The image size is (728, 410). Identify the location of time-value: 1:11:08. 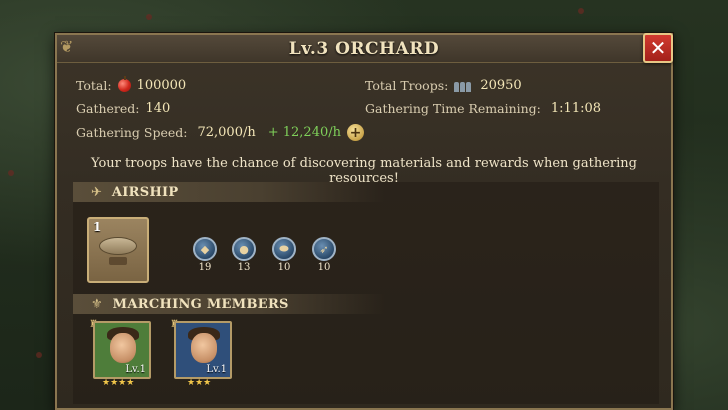
(576, 108).